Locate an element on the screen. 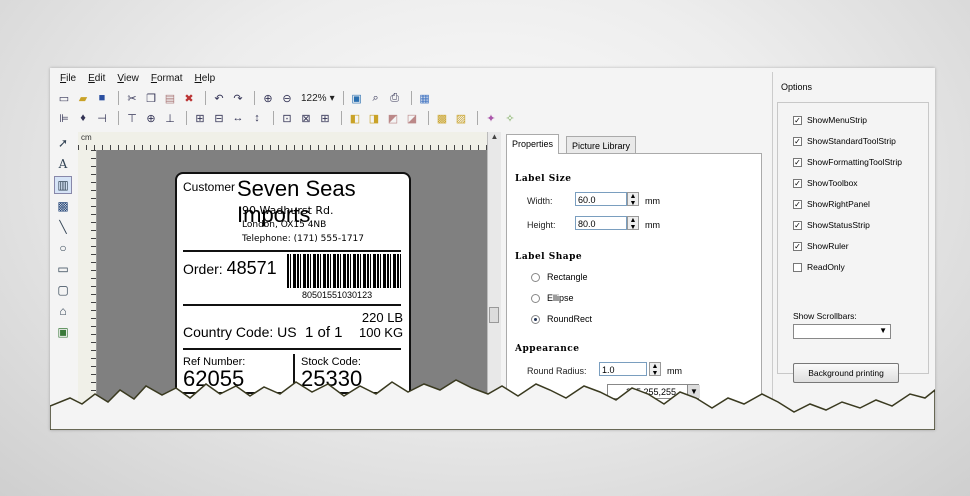  torn-edge-shape is located at coordinates (492, 404).